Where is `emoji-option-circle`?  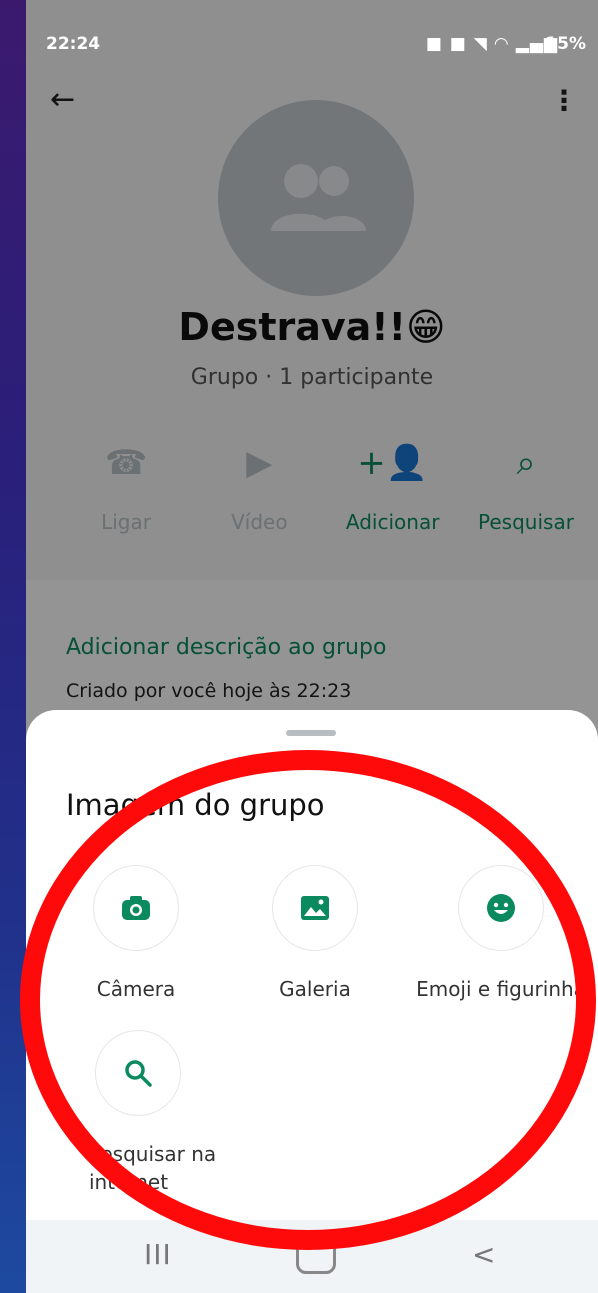
emoji-option-circle is located at coordinates (501, 908).